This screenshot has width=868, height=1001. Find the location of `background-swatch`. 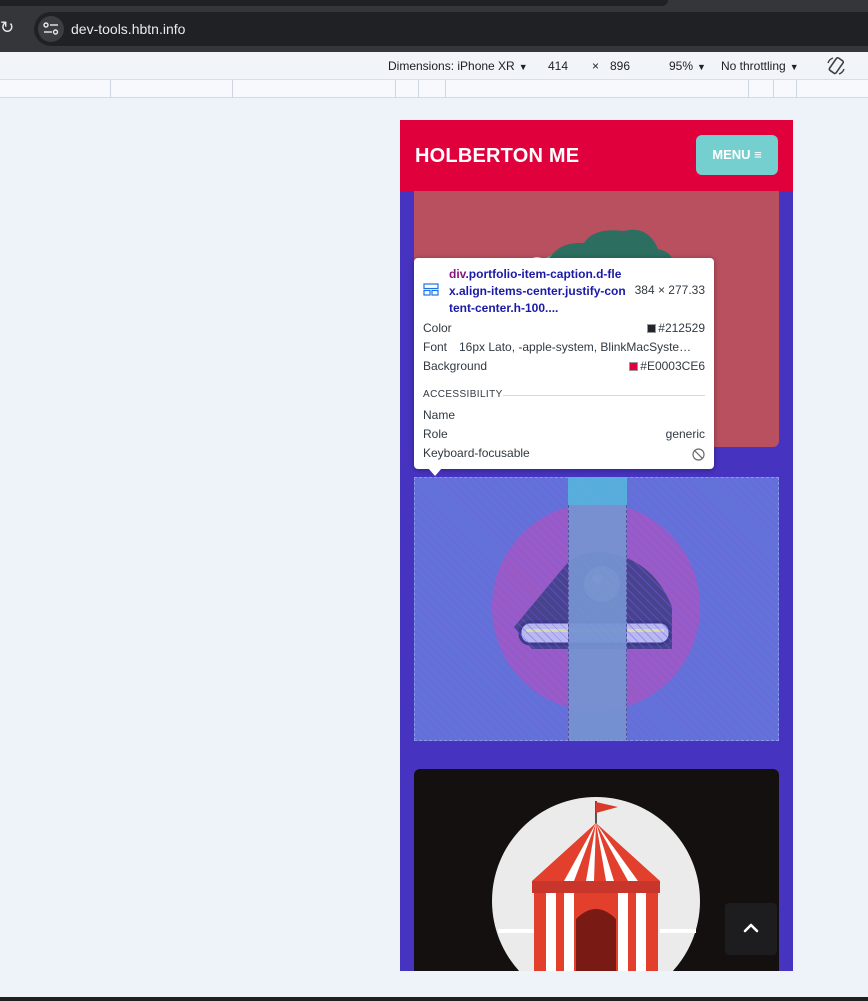

background-swatch is located at coordinates (634, 366).